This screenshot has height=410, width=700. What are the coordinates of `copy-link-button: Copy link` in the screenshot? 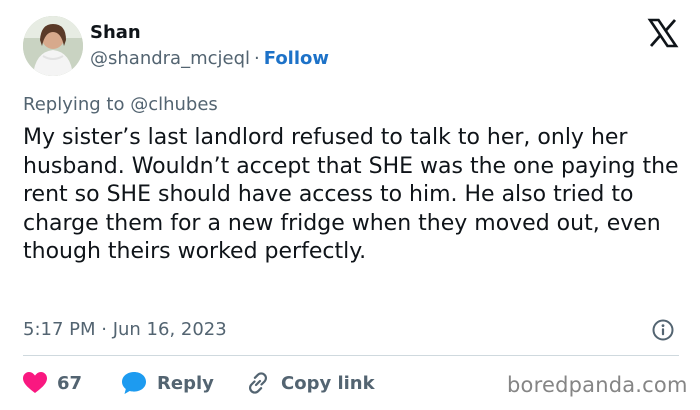 It's located at (310, 383).